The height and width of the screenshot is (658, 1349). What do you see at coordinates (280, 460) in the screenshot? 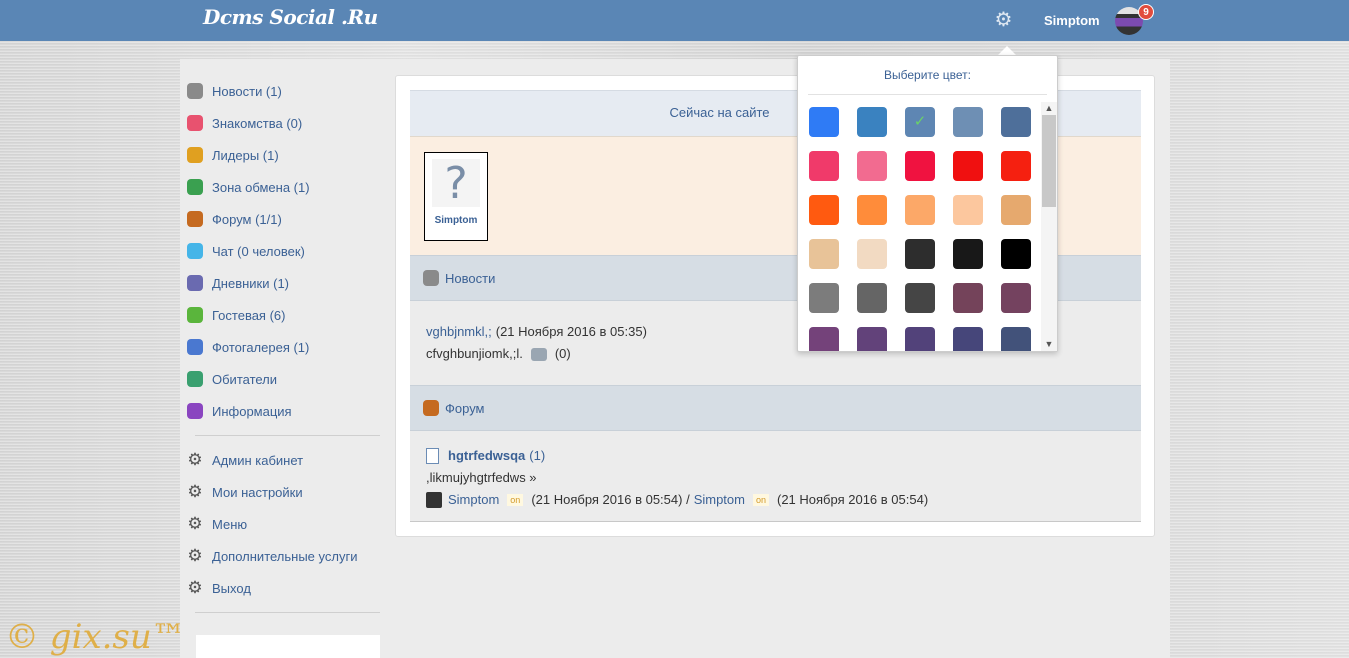
I see `sidebar-settings-item: ⚙ Админ кабинет` at bounding box center [280, 460].